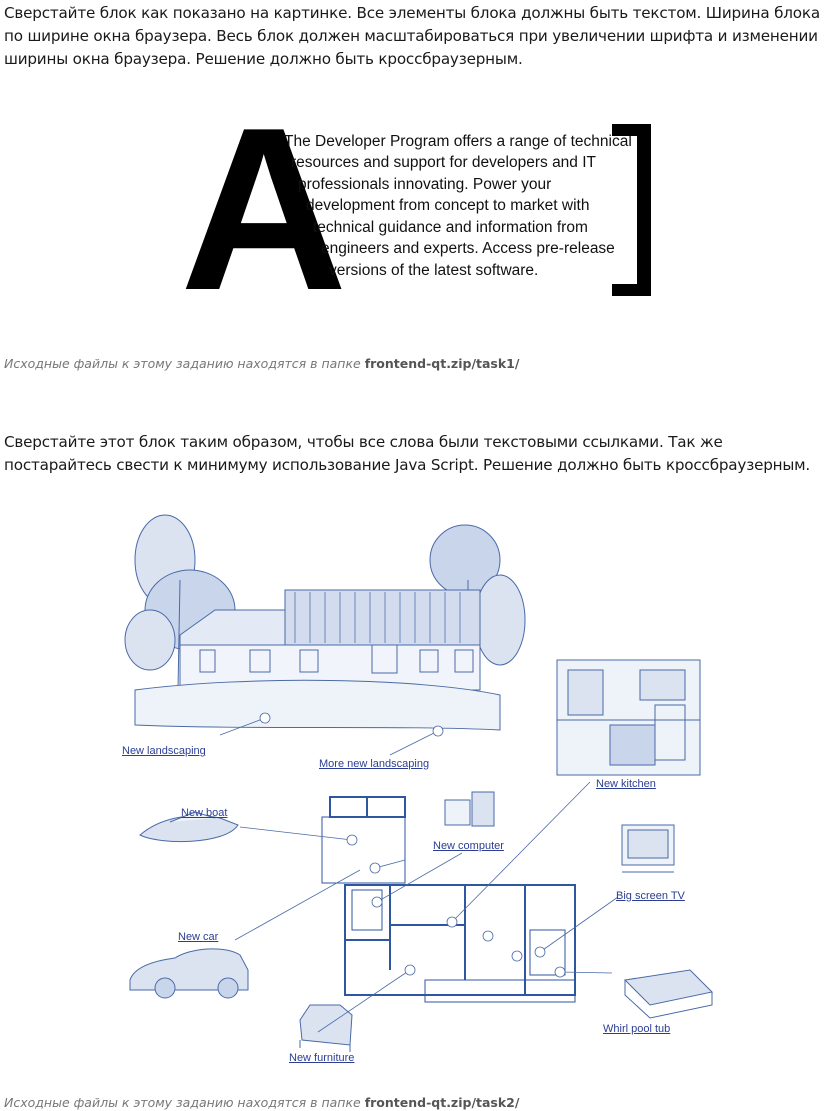 The image size is (824, 1111). I want to click on furniture-sketch, so click(326, 1028).